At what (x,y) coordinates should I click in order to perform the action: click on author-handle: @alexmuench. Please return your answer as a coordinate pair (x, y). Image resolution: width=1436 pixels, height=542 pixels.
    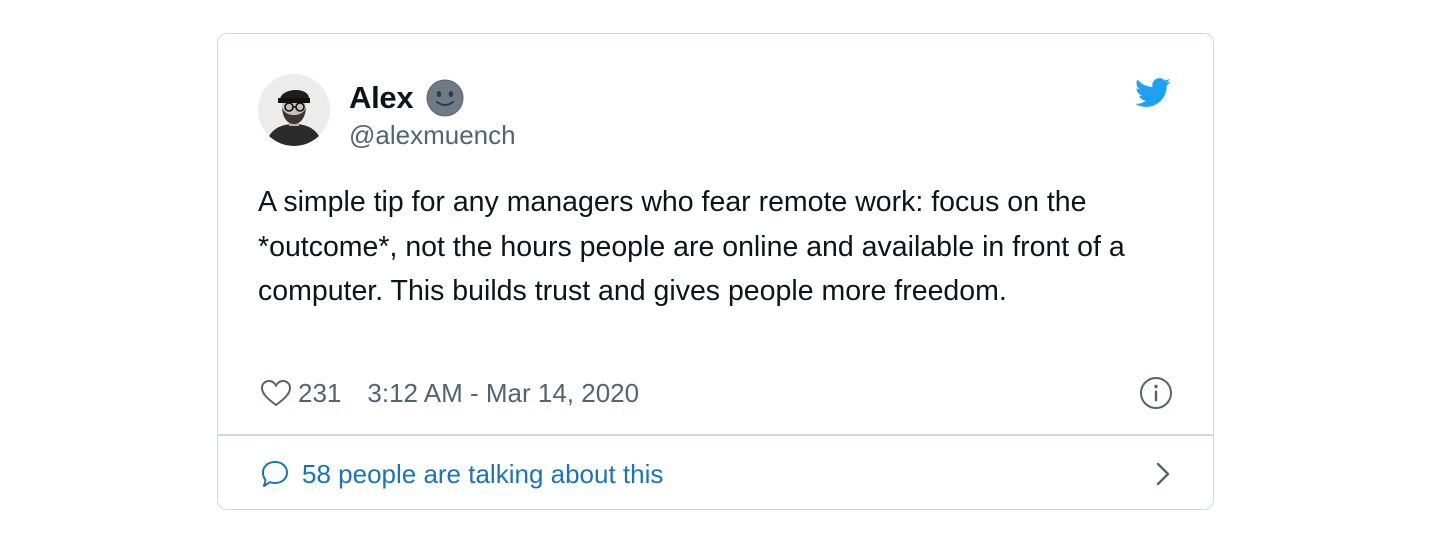
    Looking at the image, I should click on (432, 135).